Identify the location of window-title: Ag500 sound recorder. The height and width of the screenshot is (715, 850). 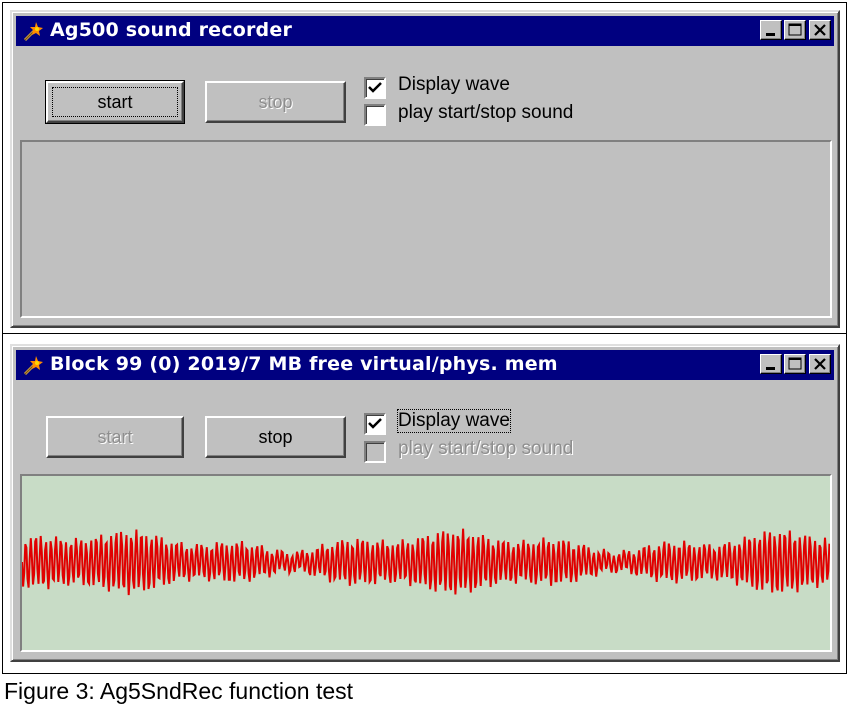
(171, 30).